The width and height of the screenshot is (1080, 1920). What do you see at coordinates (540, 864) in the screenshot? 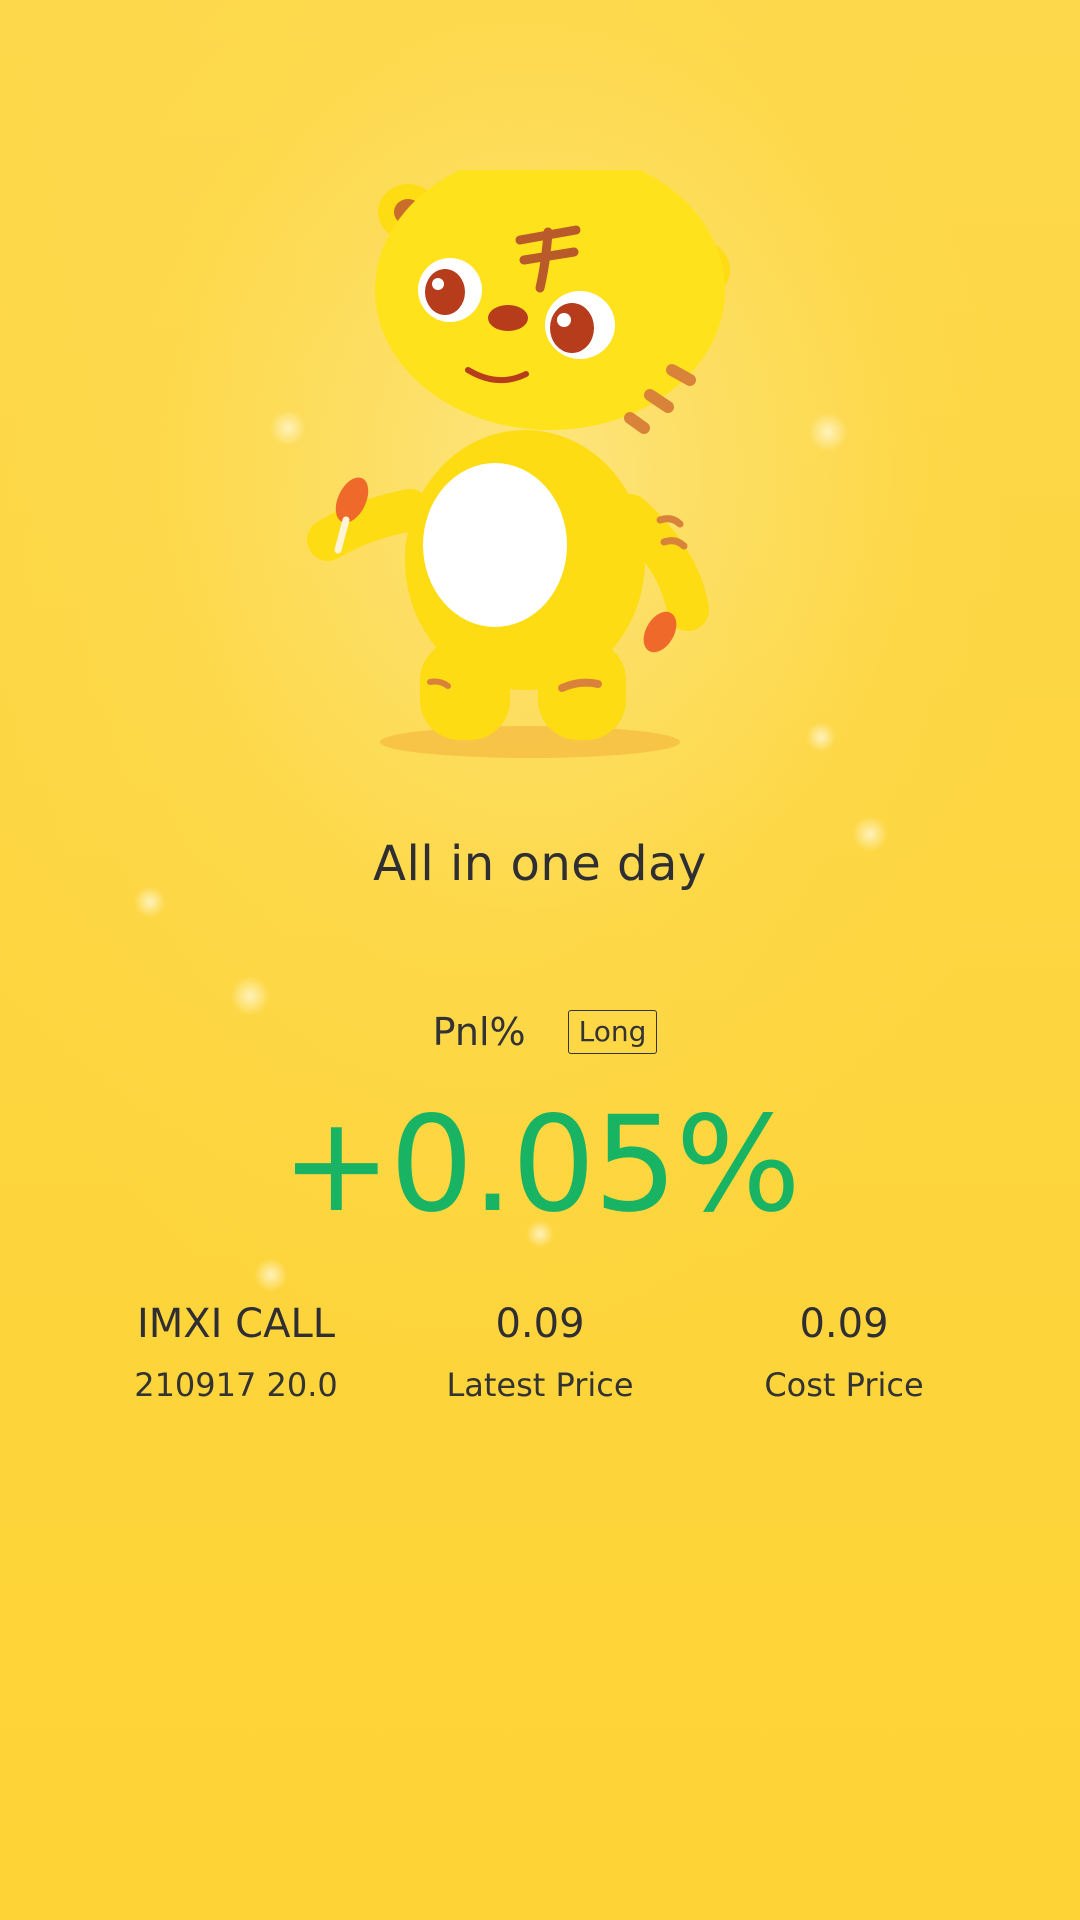
I see `page-title: All in one day` at bounding box center [540, 864].